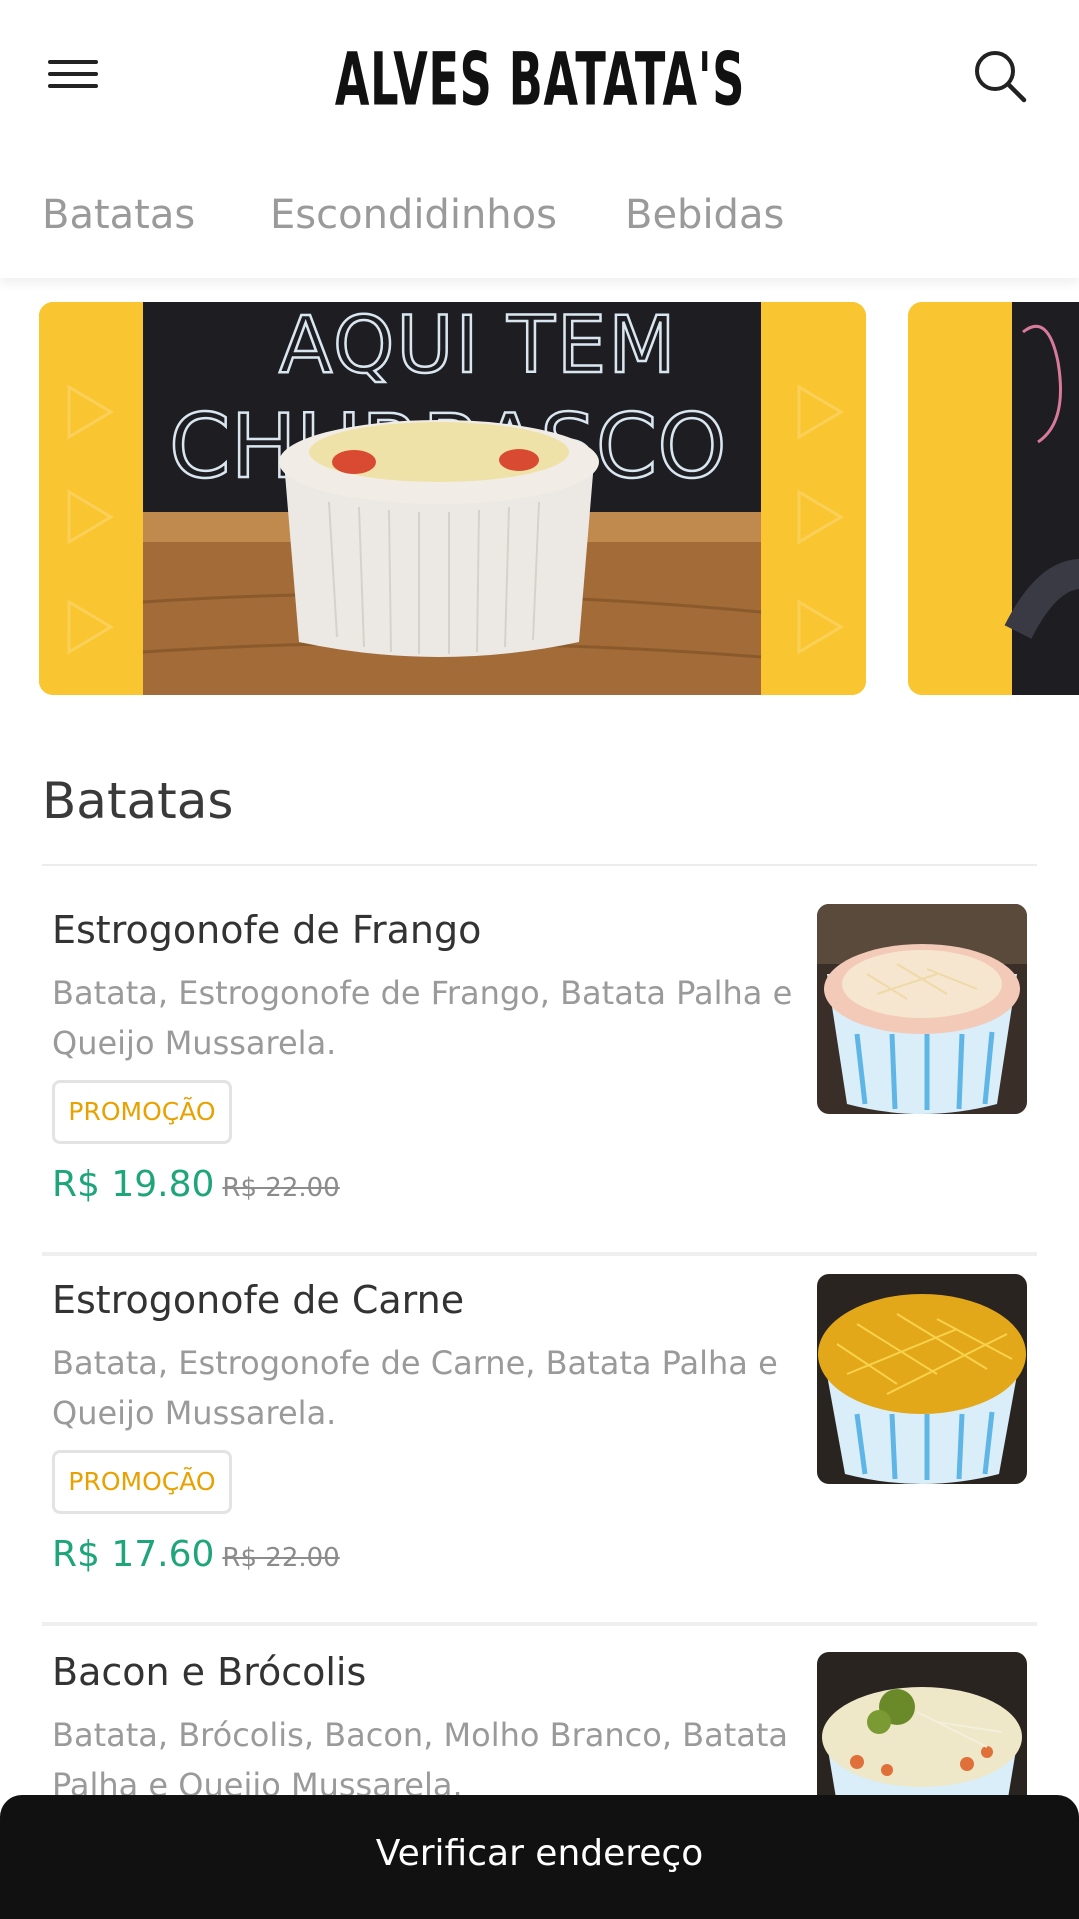  I want to click on item-price-row: R$ 17.60 R$ 22.00, so click(196, 1554).